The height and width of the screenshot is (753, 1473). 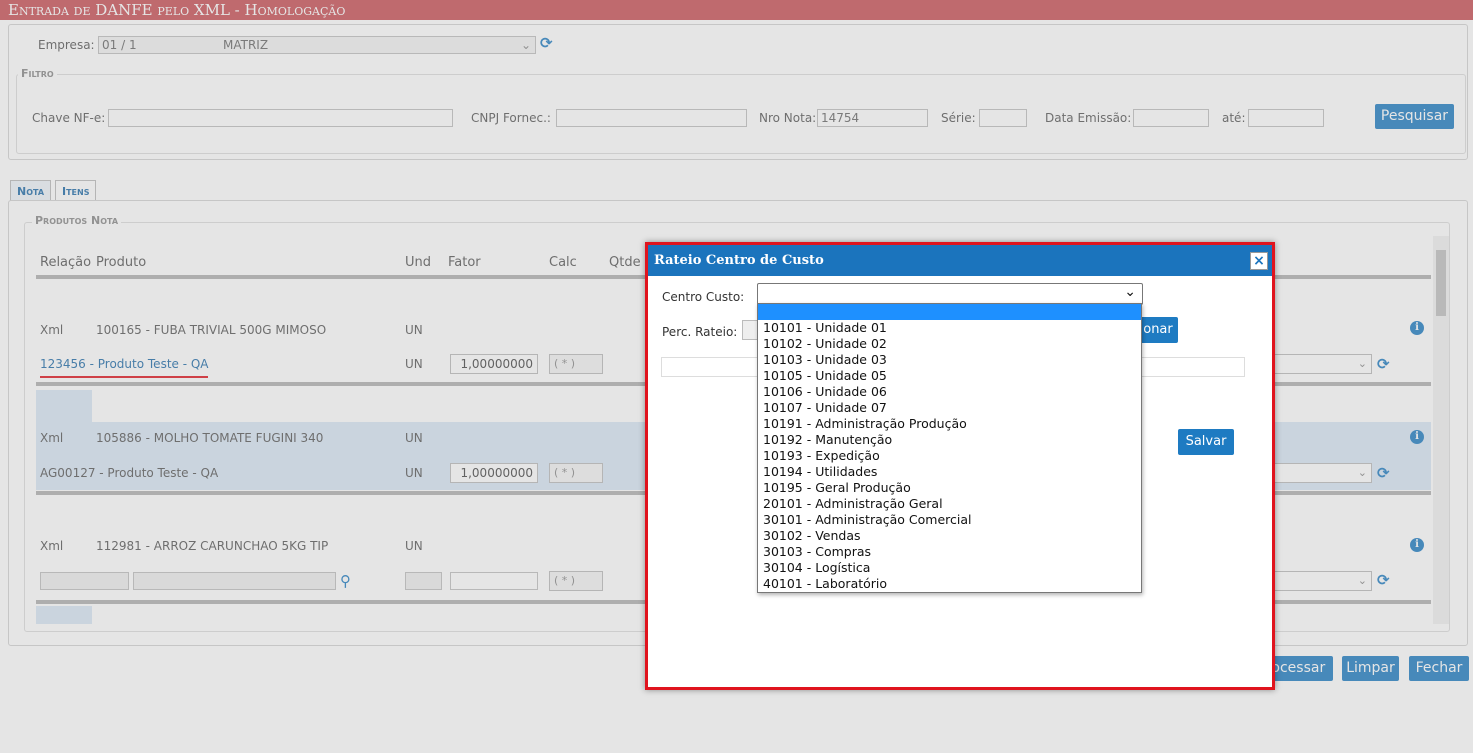 I want to click on option-item: 20101 - Administração Geral, so click(x=949, y=504).